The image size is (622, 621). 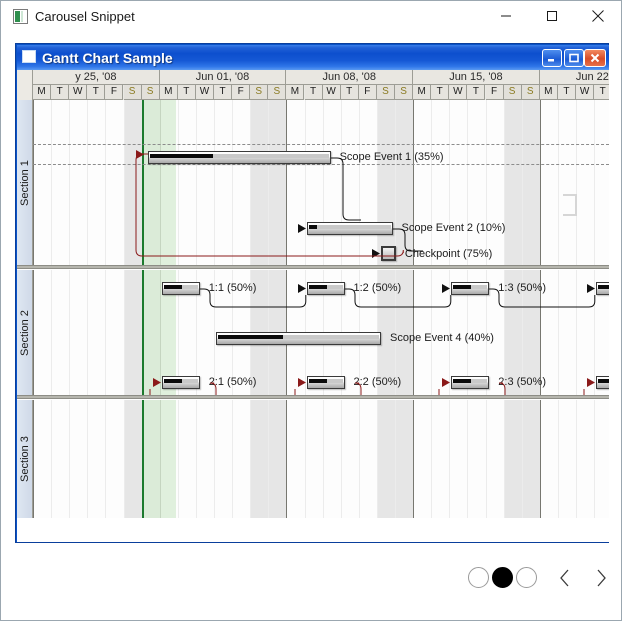 What do you see at coordinates (574, 77) in the screenshot?
I see `week-header-cell: Jun 22, '08` at bounding box center [574, 77].